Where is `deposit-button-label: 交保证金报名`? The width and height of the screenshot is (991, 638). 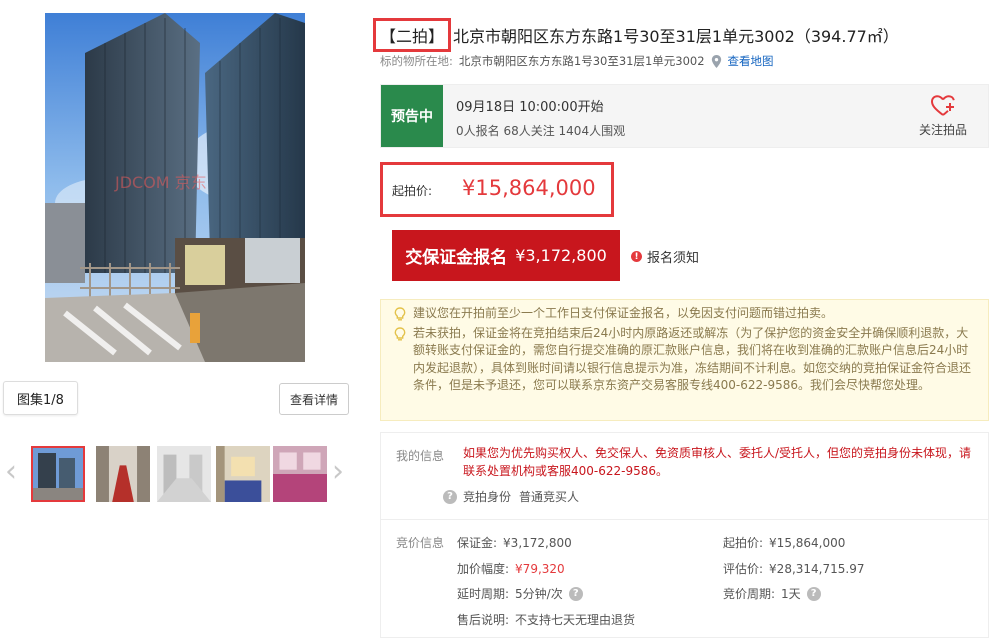
deposit-button-label: 交保证金报名 is located at coordinates (456, 258).